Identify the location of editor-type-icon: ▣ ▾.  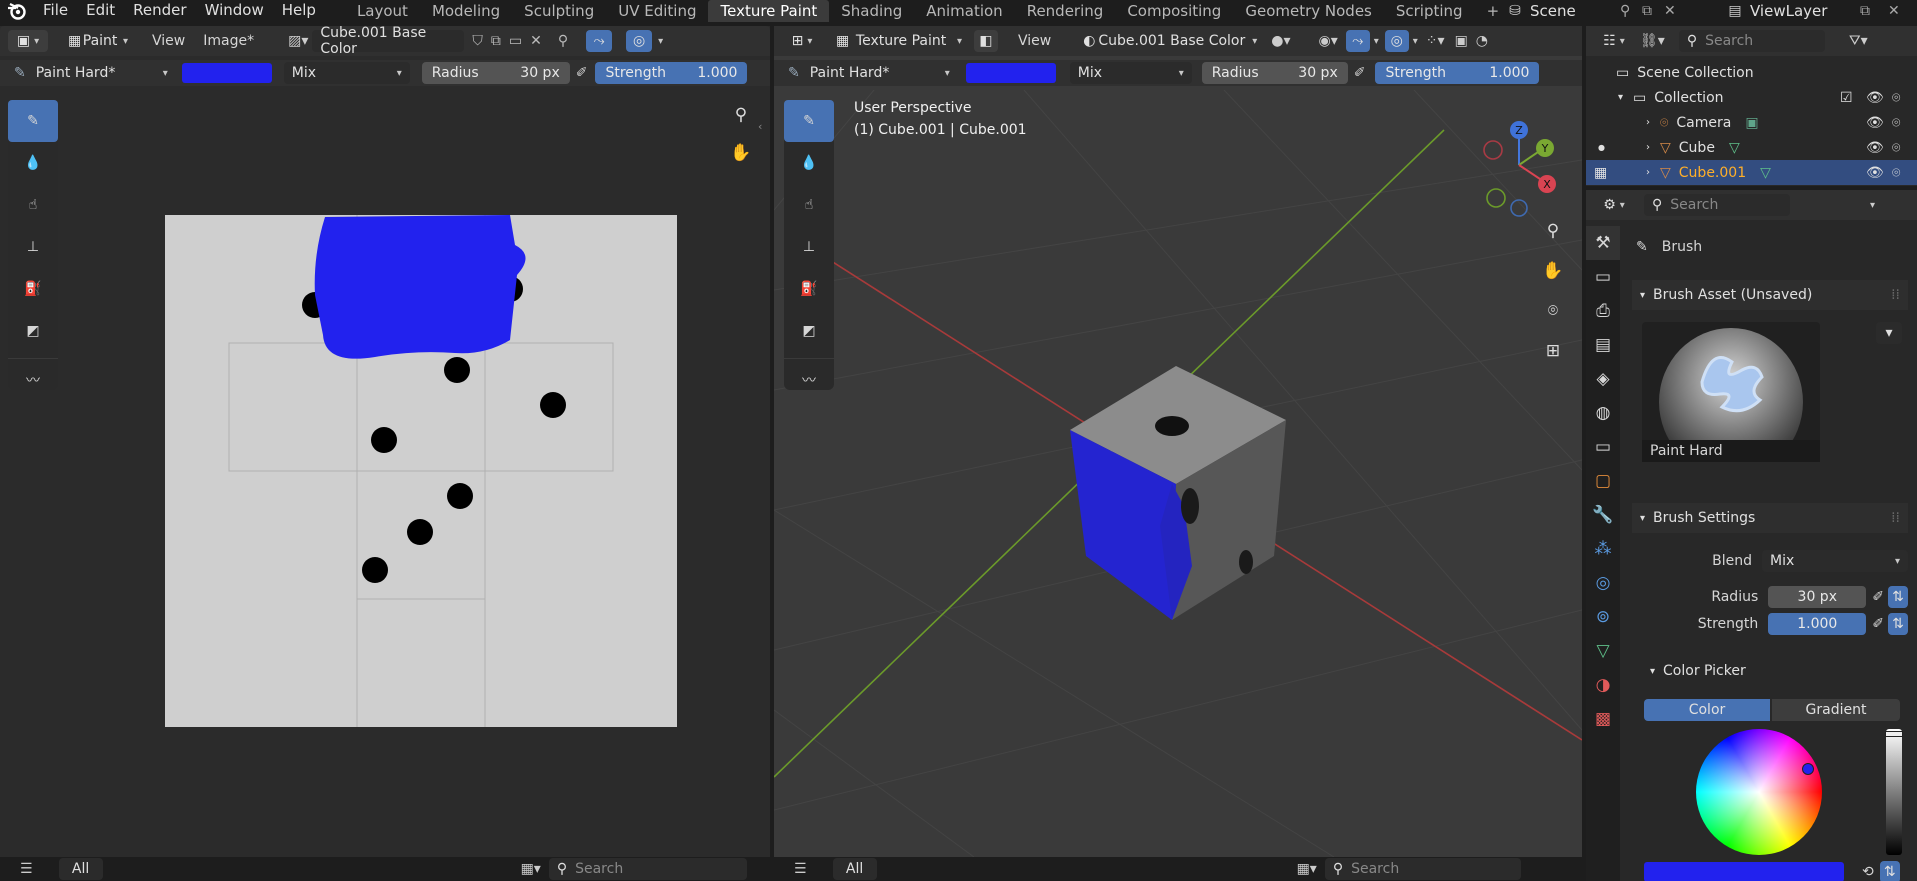
(28, 41).